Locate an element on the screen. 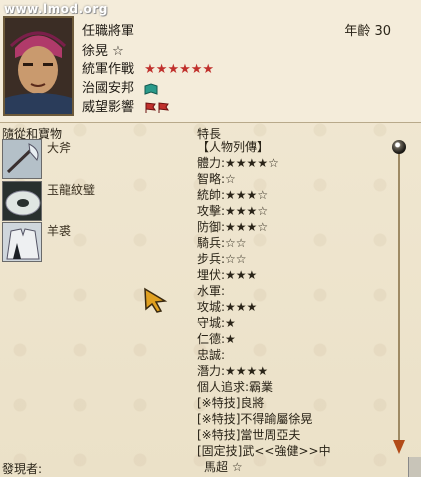 This screenshot has height=477, width=421. trait-line: 仁德:★ is located at coordinates (216, 339).